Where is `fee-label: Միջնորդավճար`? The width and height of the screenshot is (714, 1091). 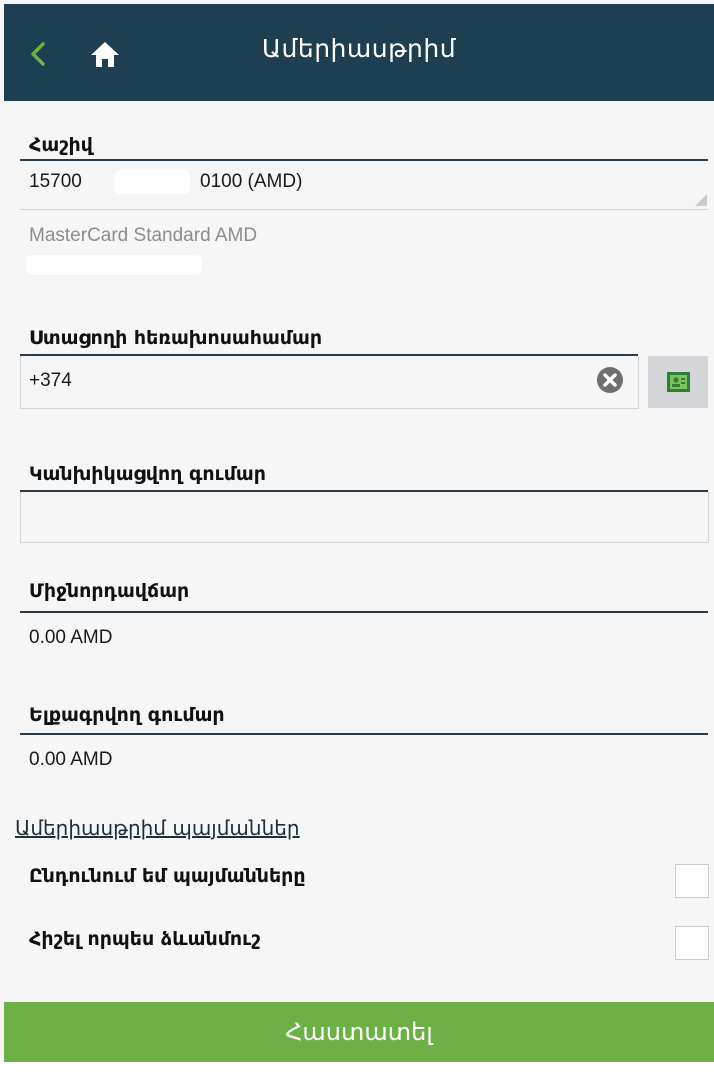 fee-label: Միջնորդավճար is located at coordinates (109, 591).